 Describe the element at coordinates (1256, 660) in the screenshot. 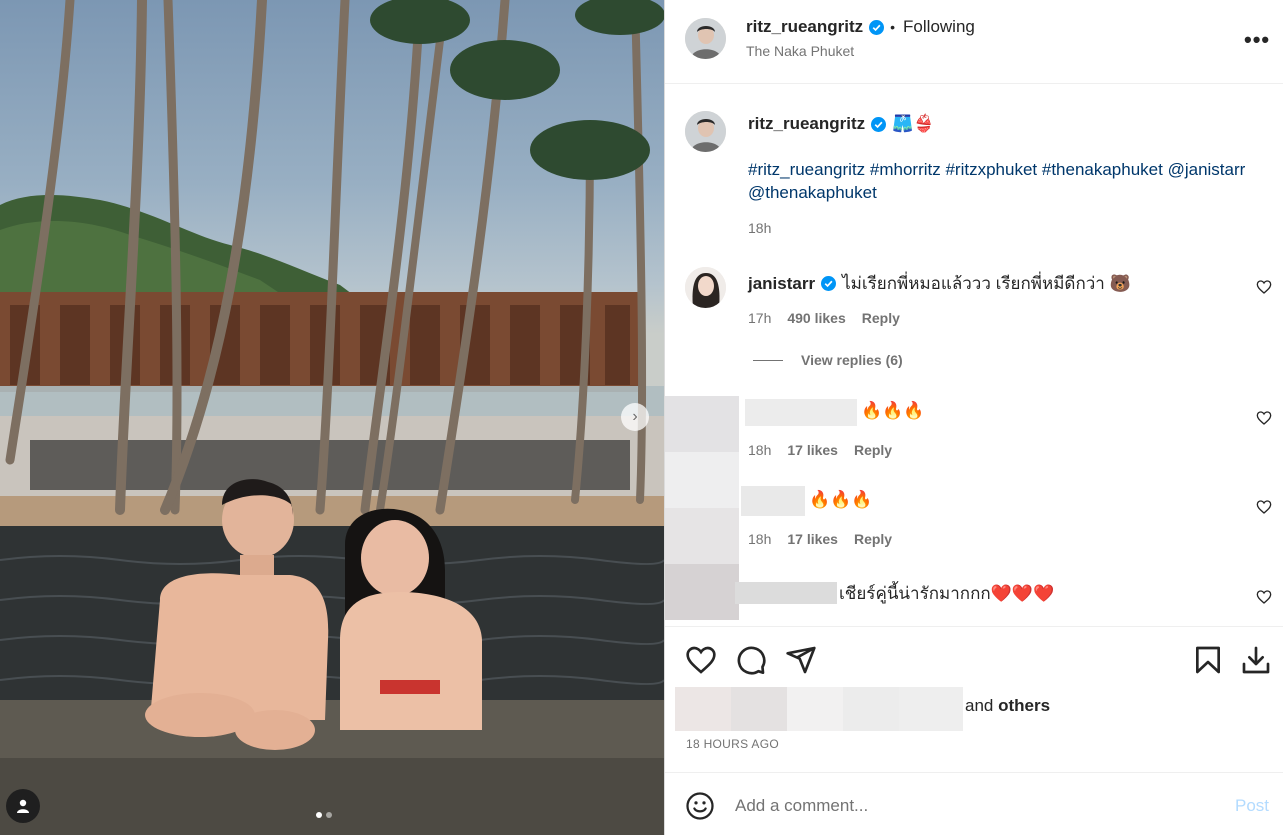

I see `download-icon` at that location.